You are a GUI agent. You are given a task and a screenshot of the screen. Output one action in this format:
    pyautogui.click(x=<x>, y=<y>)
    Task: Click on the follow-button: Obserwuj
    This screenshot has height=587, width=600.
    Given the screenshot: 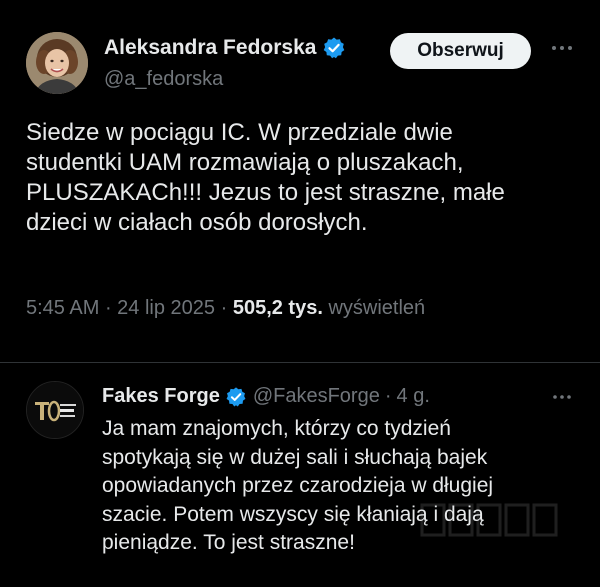 What is the action you would take?
    pyautogui.click(x=460, y=51)
    